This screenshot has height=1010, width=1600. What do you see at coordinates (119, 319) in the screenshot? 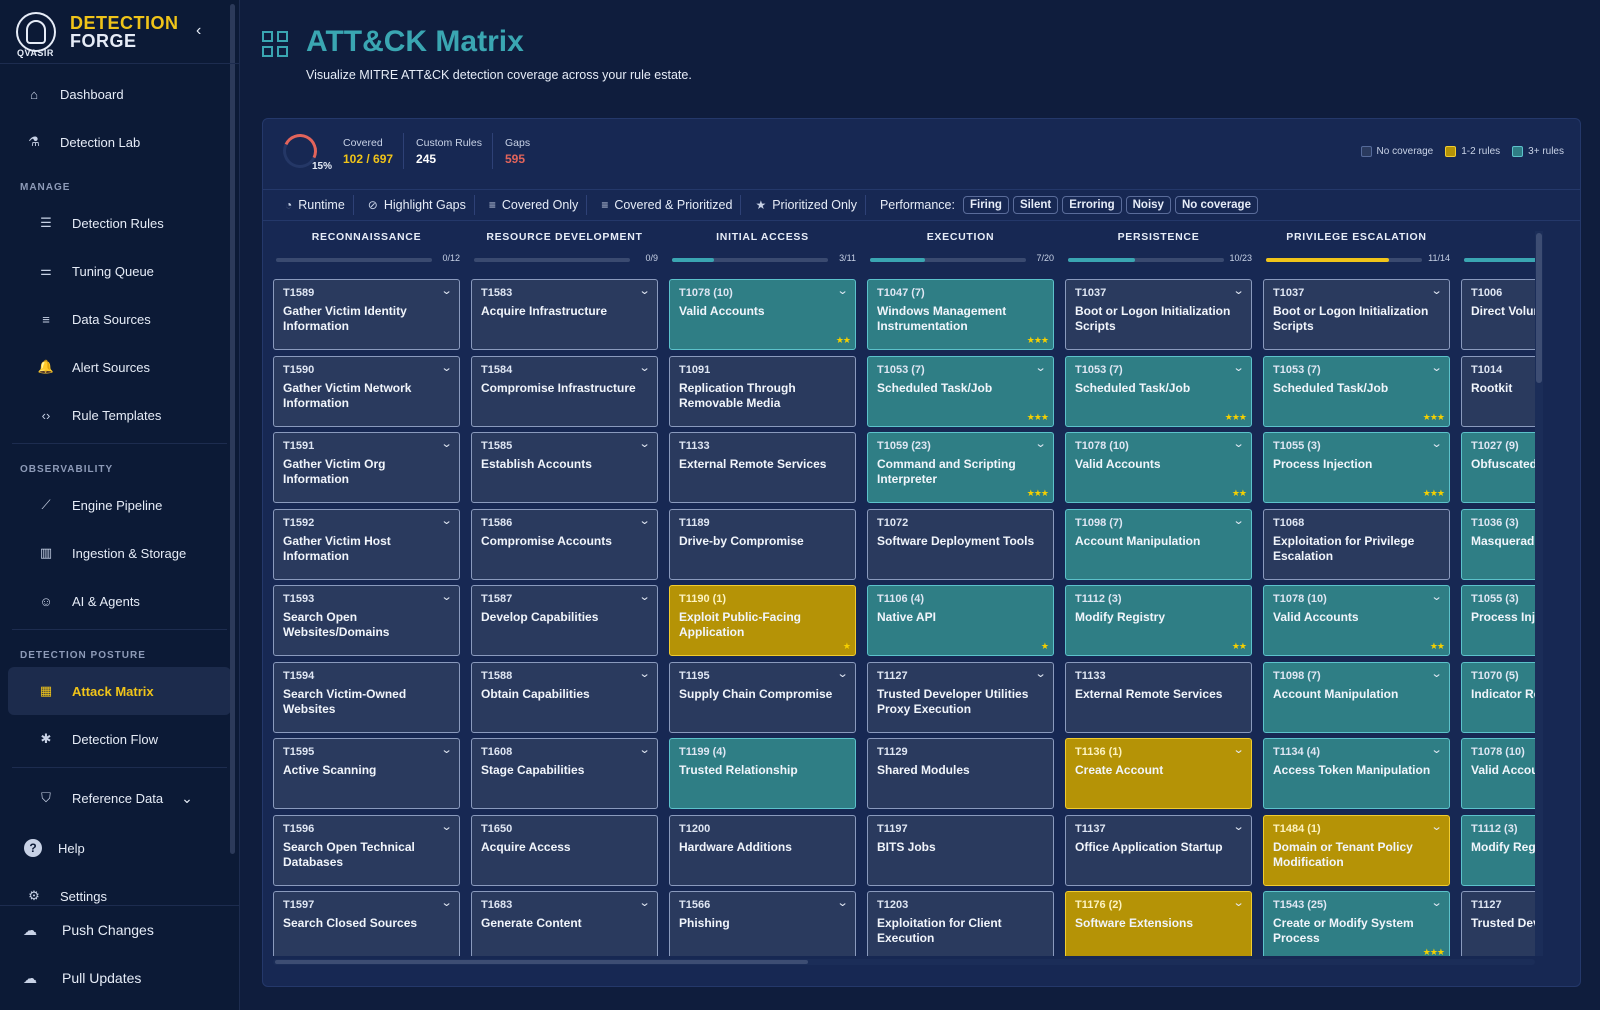
I see `sidebar-item-data-sources: ≡ Data Sources` at bounding box center [119, 319].